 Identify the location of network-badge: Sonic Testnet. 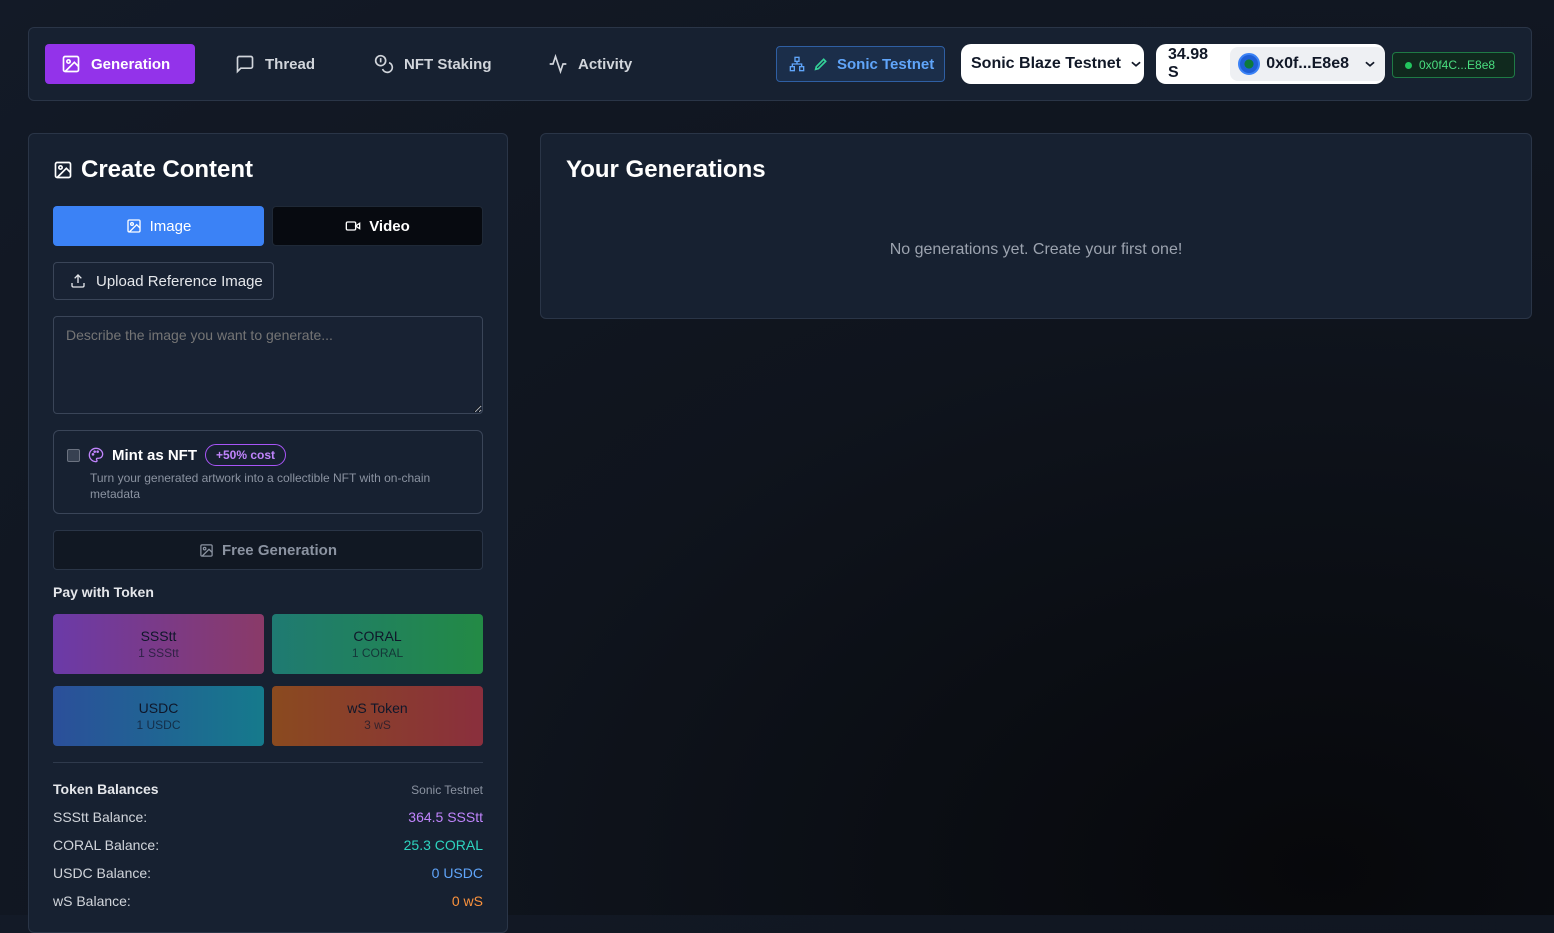
(860, 64).